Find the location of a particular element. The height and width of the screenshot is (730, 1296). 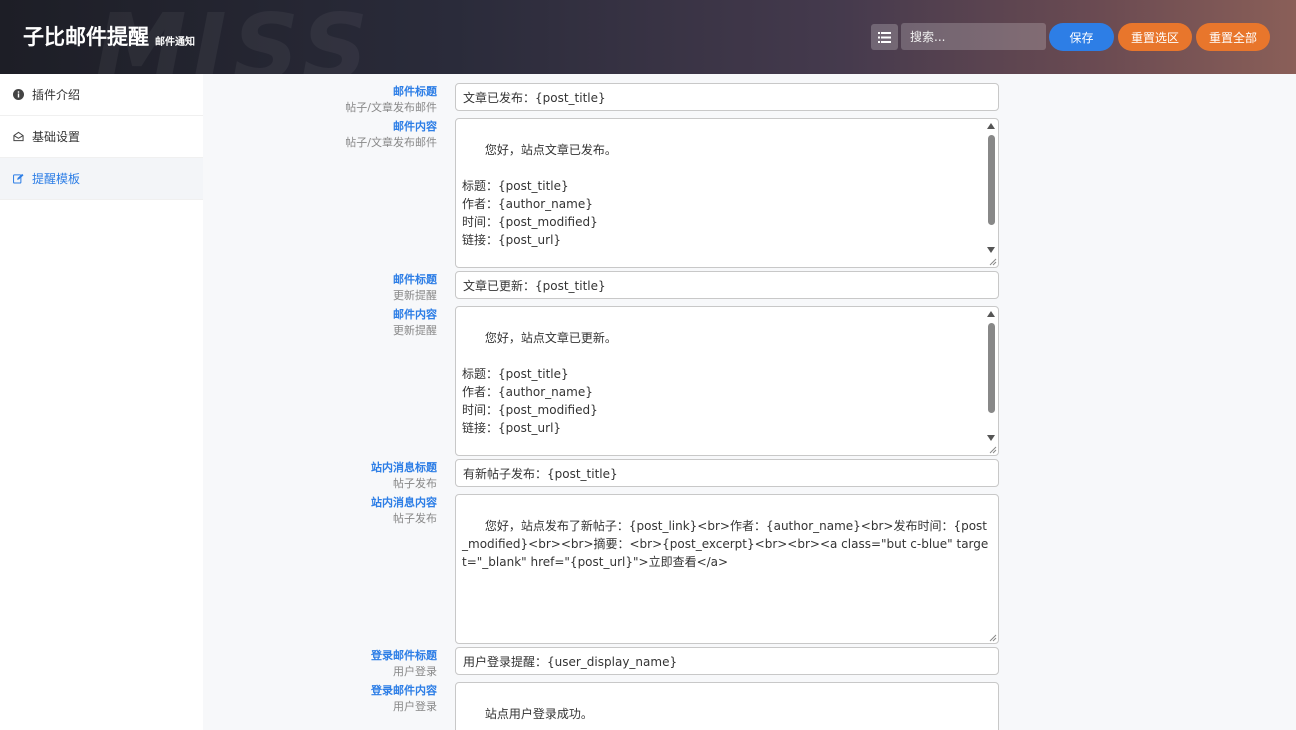

list-icon is located at coordinates (884, 37).